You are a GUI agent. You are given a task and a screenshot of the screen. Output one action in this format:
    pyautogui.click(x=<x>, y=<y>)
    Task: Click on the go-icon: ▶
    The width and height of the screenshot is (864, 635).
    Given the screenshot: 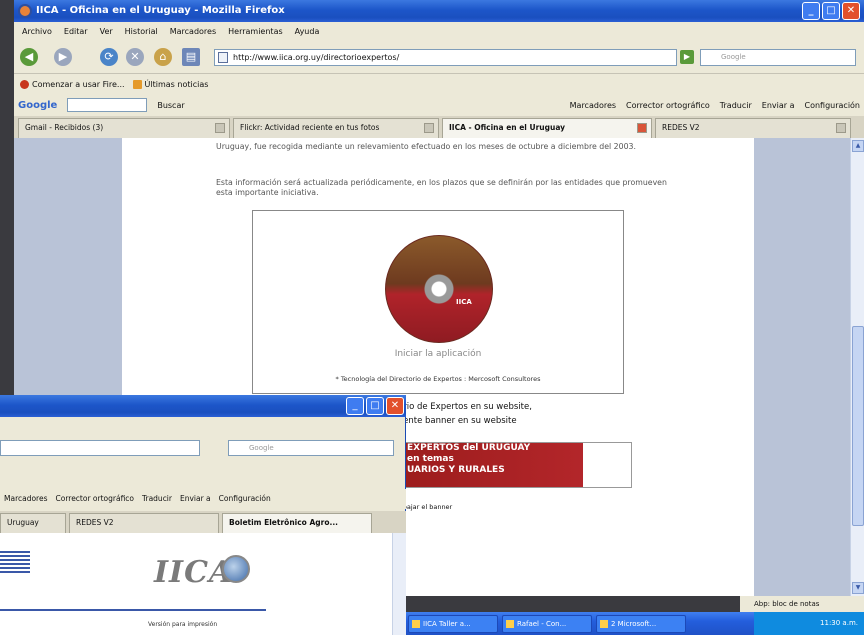 What is the action you would take?
    pyautogui.click(x=687, y=57)
    